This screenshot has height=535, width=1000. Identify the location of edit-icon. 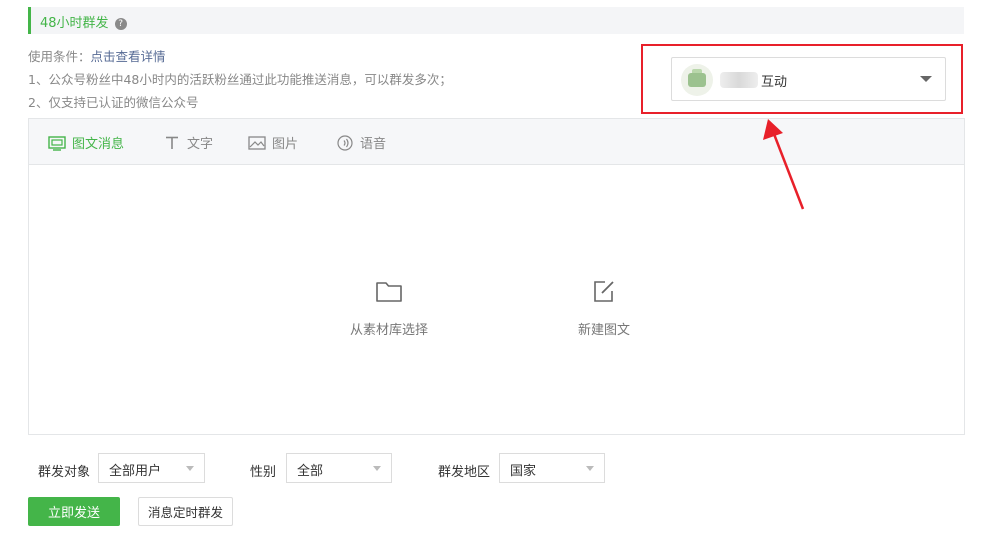
(604, 292).